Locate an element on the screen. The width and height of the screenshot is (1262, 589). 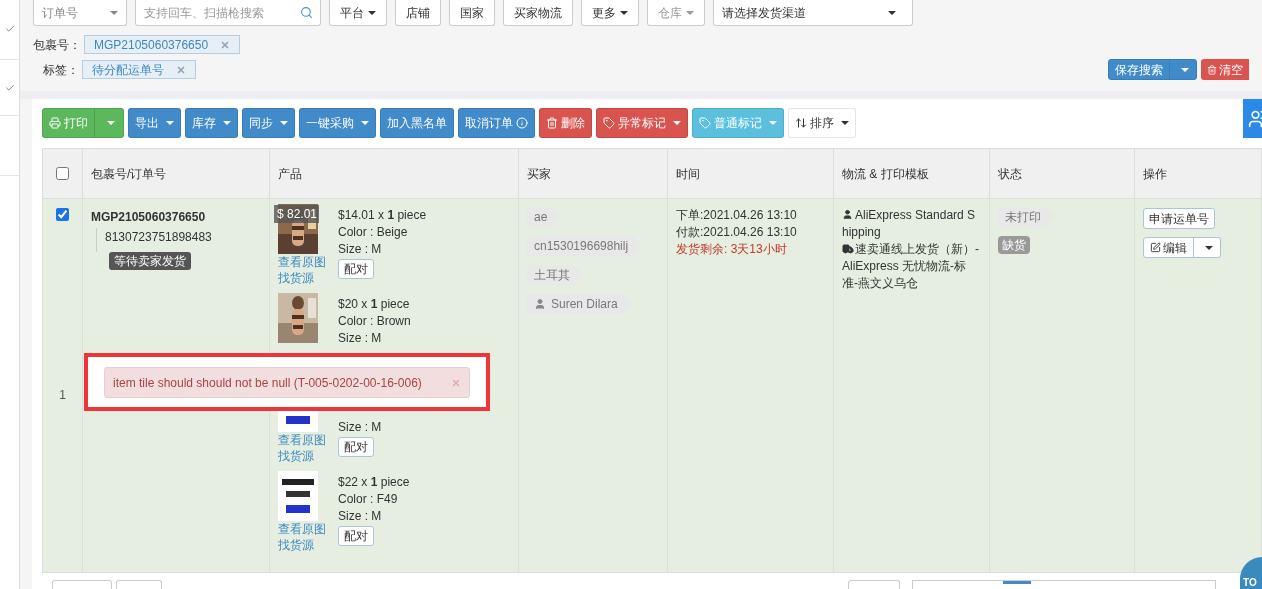
time-line: 发货剩余: 3天13小时 is located at coordinates (732, 249).